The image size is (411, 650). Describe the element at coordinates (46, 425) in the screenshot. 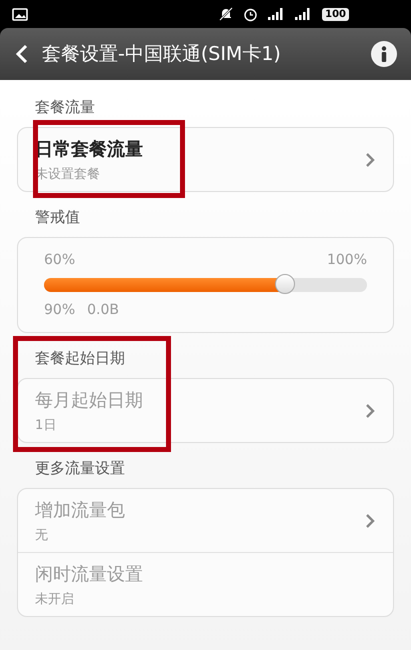

I see `row-value: 1日` at that location.